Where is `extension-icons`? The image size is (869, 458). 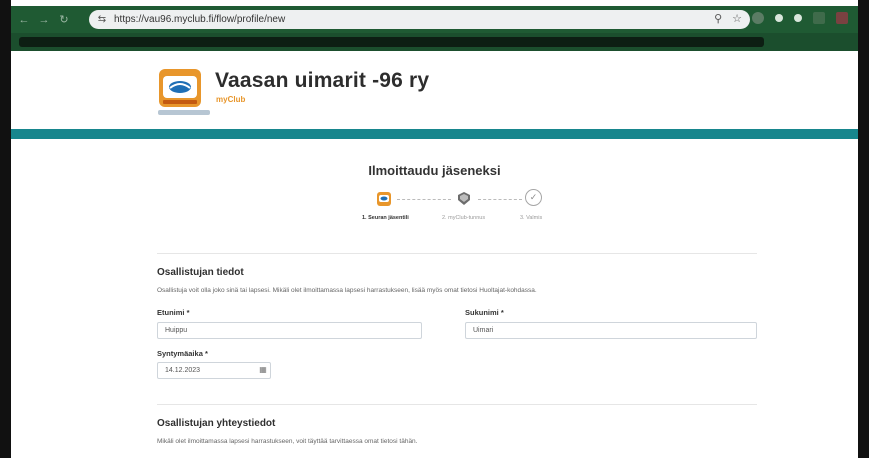 extension-icons is located at coordinates (800, 18).